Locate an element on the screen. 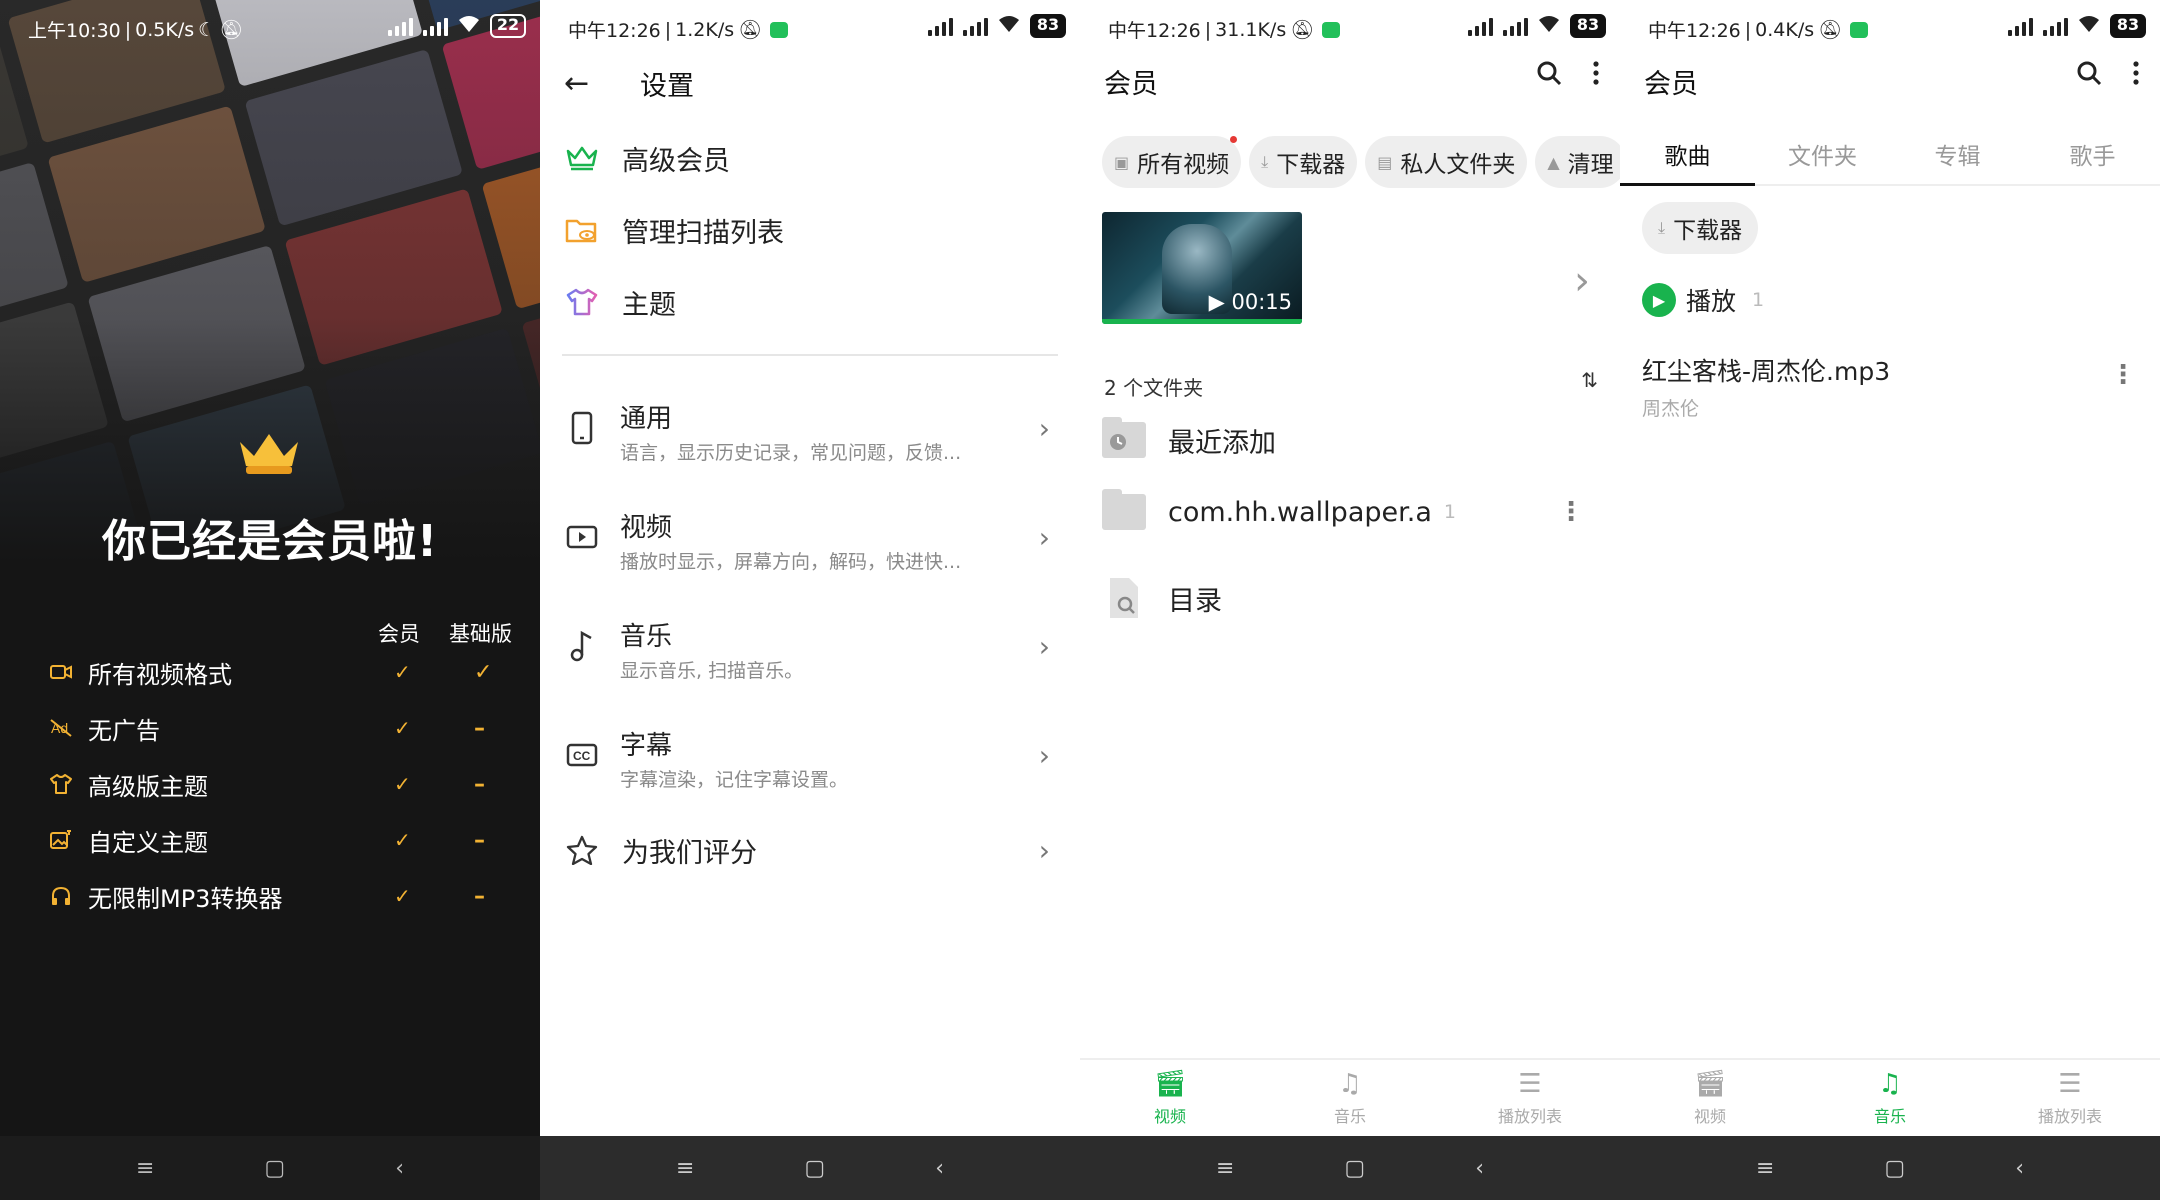  filter-chips: ▣ 所有视频 ⤓ 下载器 ▤ 私人文件夹 ▲ 清理 is located at coordinates (1361, 162).